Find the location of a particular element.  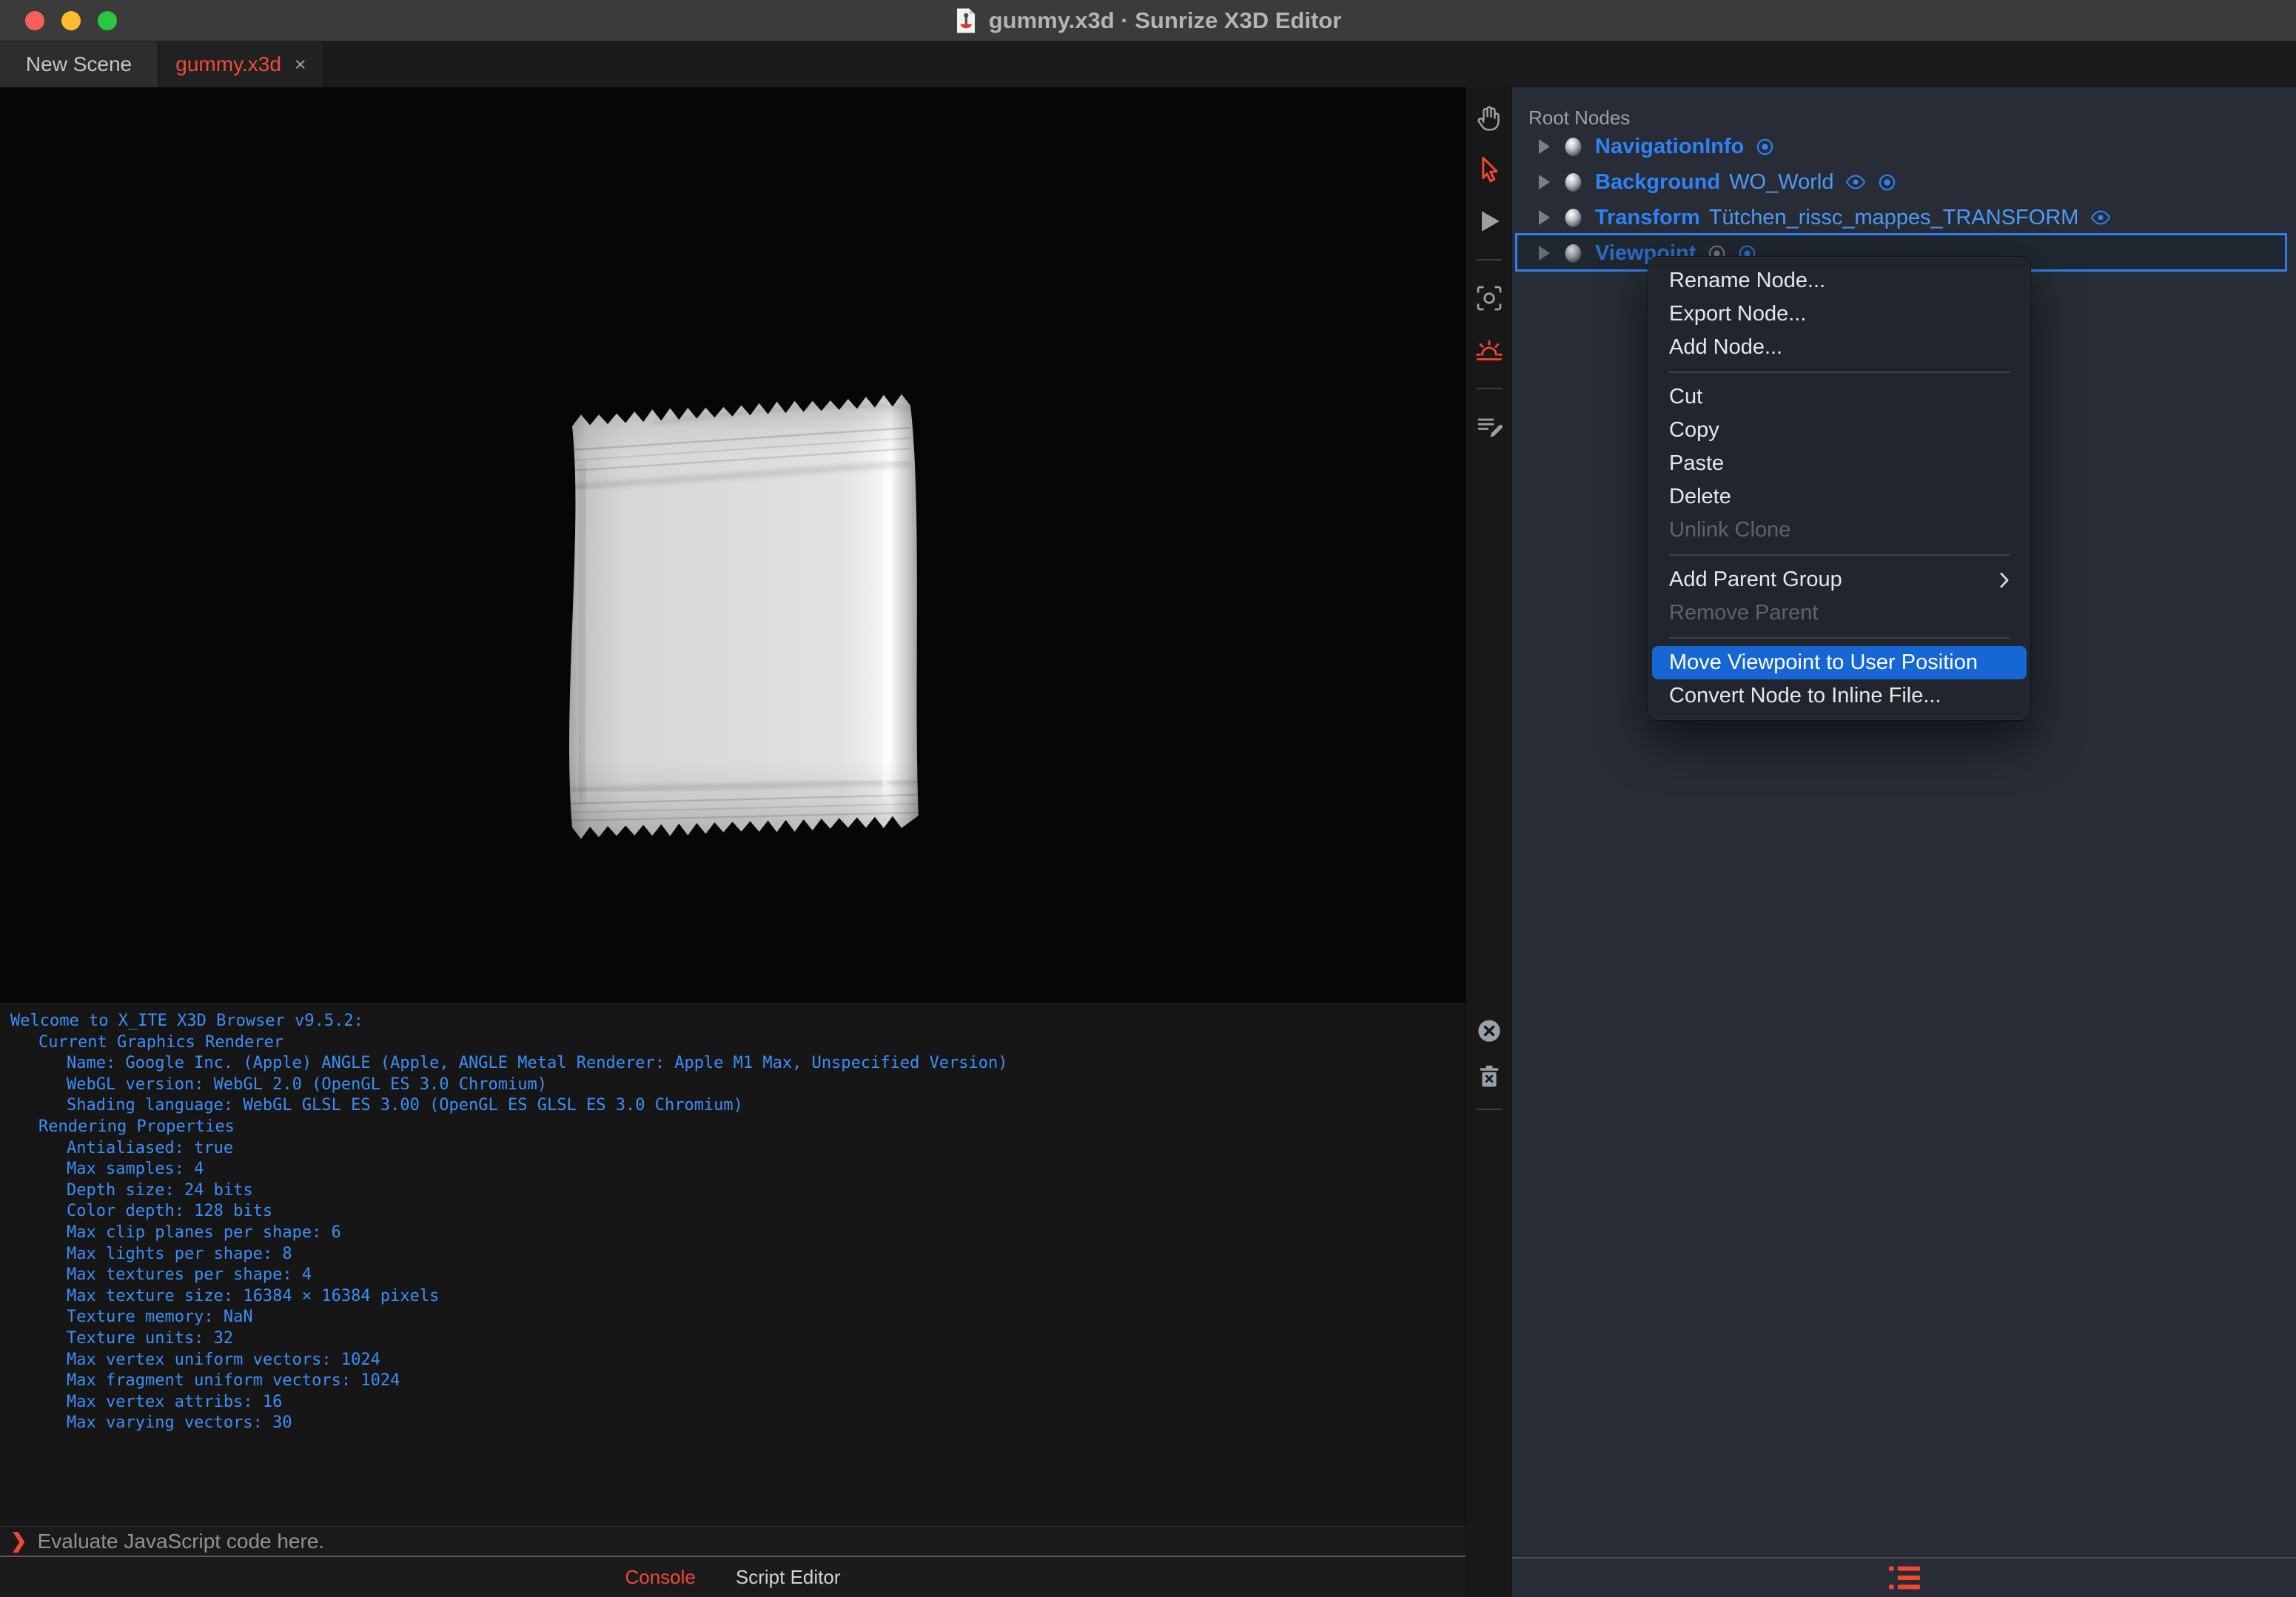

console-input-row: ❯ is located at coordinates (733, 1541).